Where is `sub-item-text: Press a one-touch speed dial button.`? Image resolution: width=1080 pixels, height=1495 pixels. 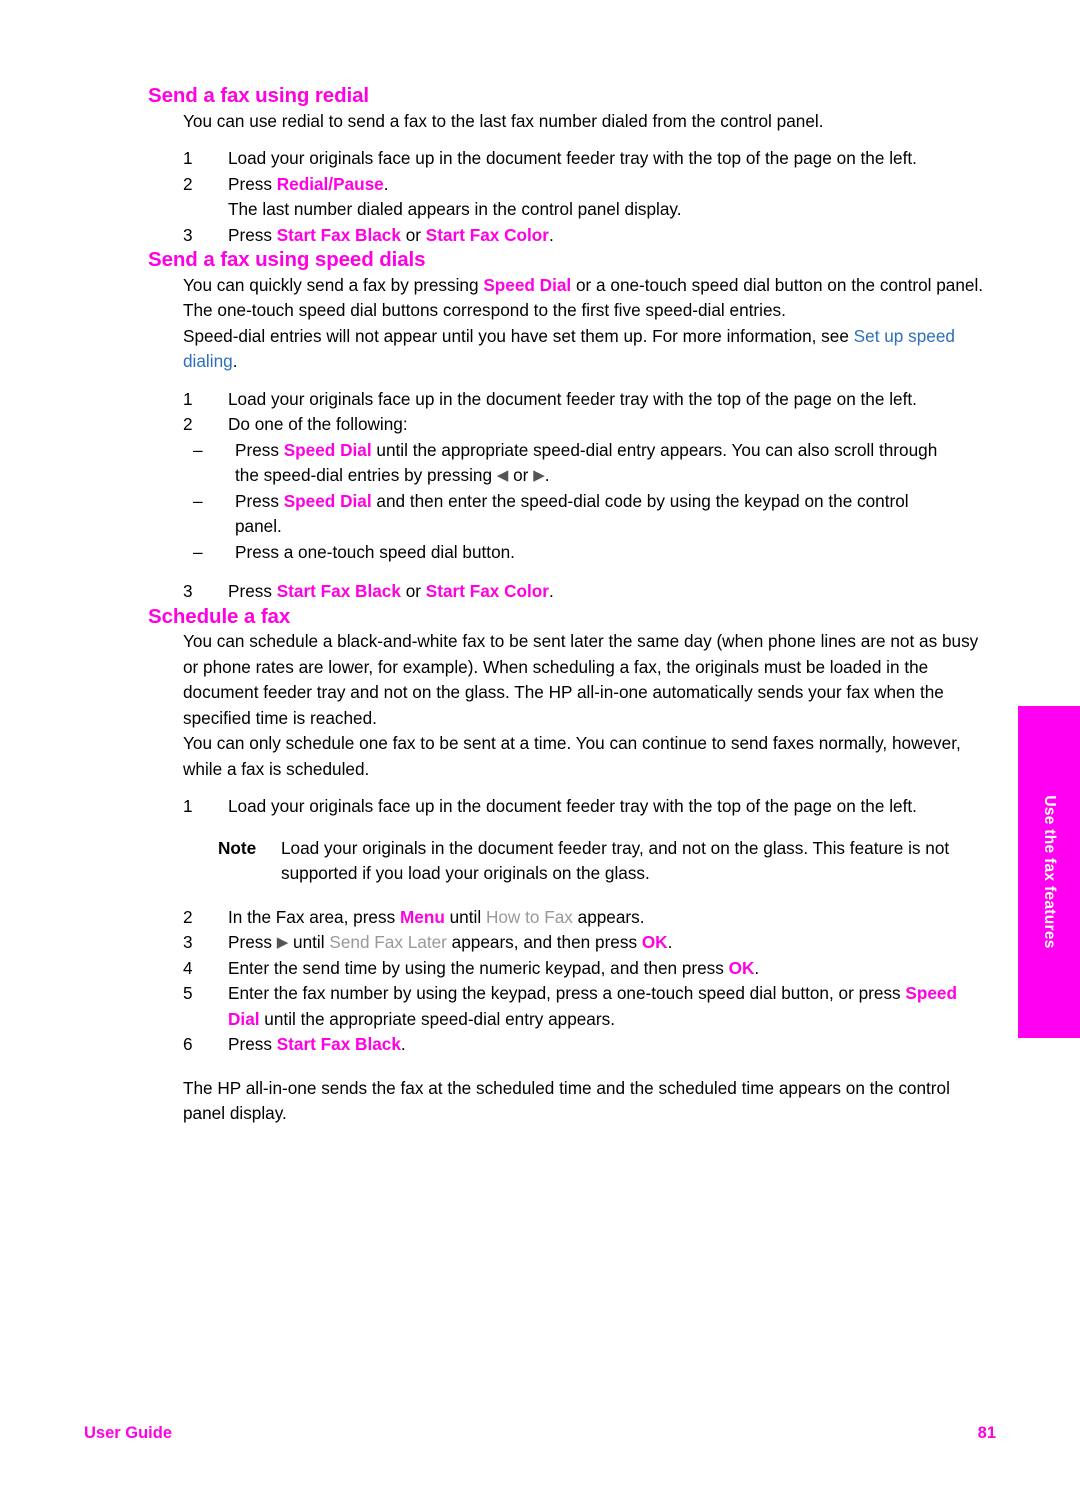
sub-item-text: Press a one-touch speed dial button. is located at coordinates (375, 551).